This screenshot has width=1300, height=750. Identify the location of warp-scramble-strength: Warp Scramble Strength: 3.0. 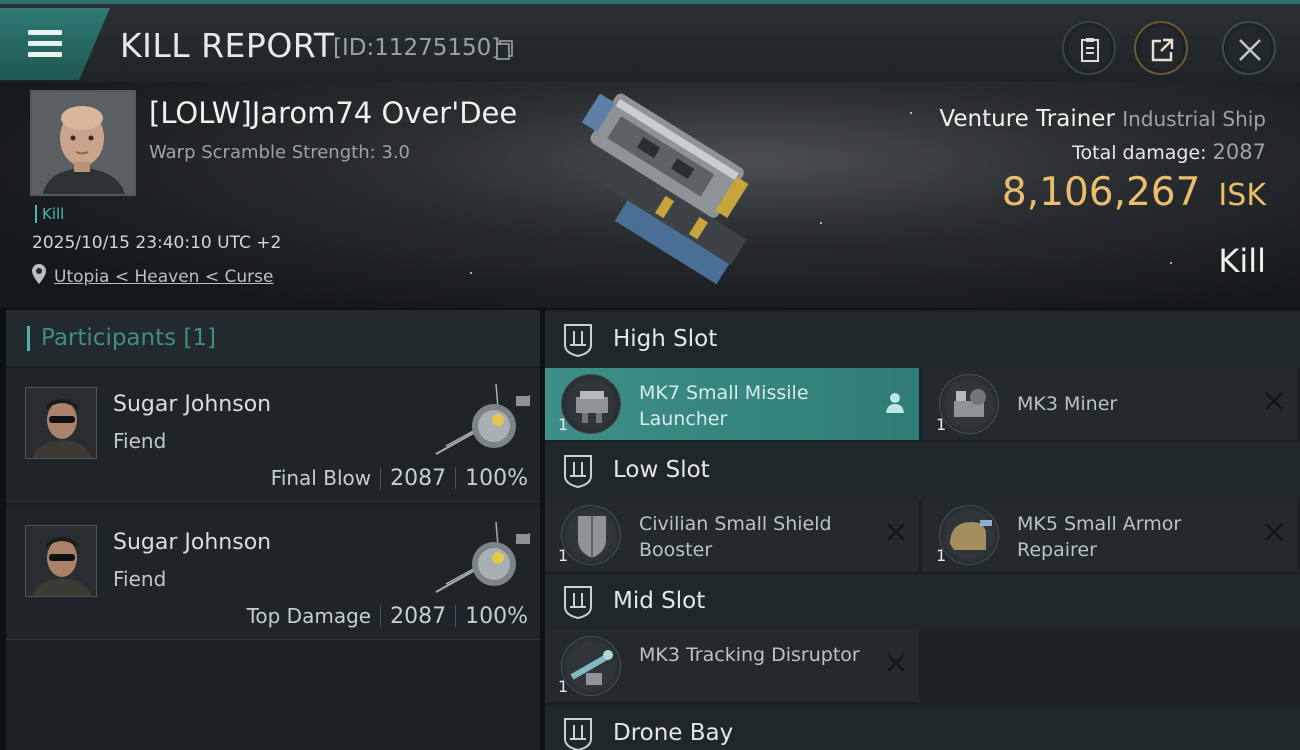
(280, 152).